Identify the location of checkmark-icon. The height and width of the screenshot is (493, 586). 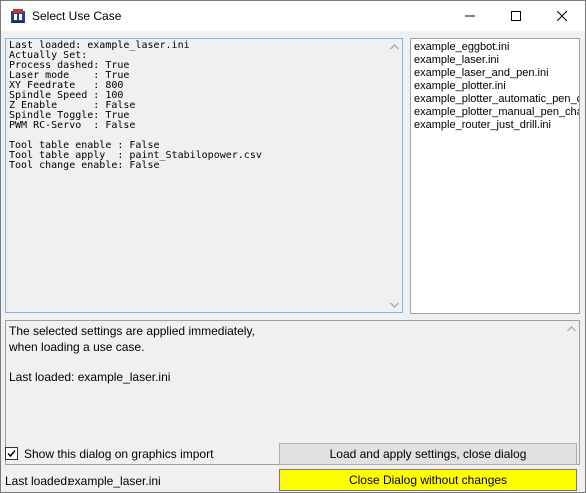
(11, 455).